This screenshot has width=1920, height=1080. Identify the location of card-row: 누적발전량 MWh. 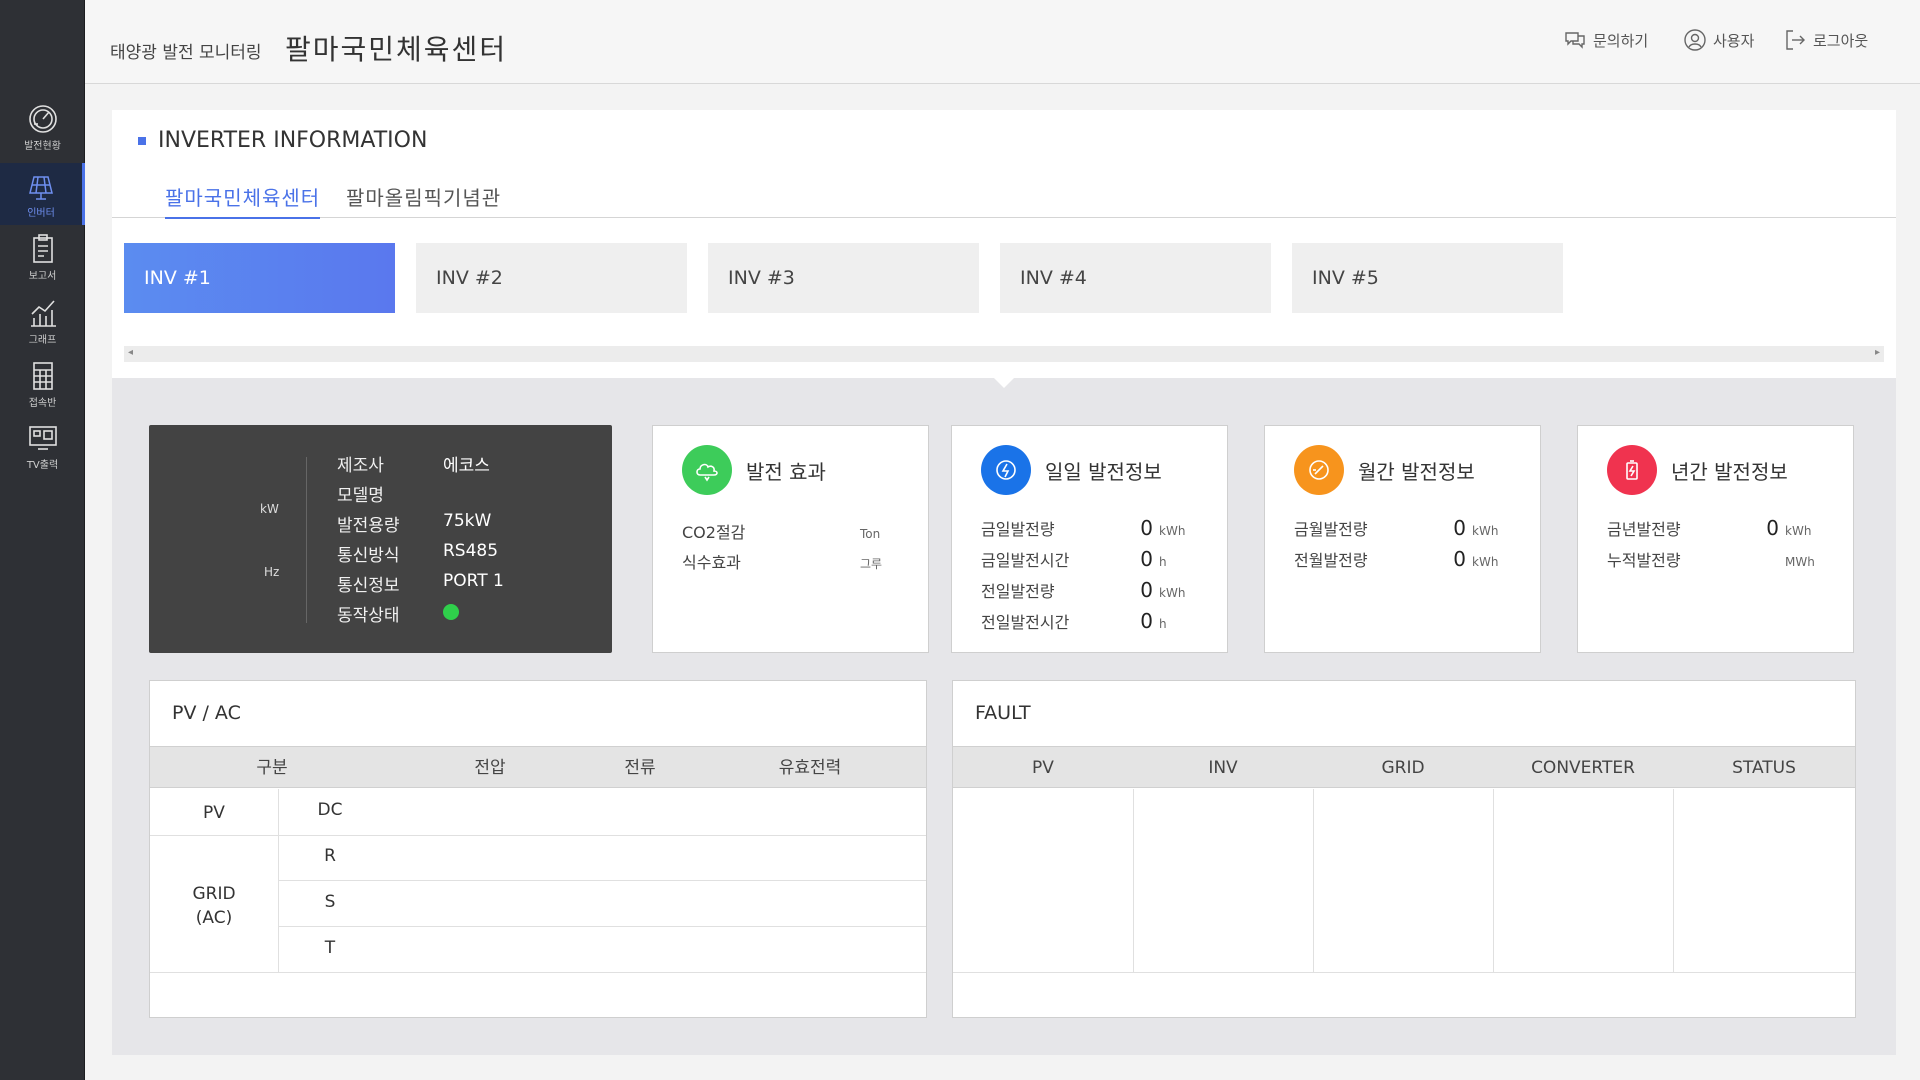
(1717, 559).